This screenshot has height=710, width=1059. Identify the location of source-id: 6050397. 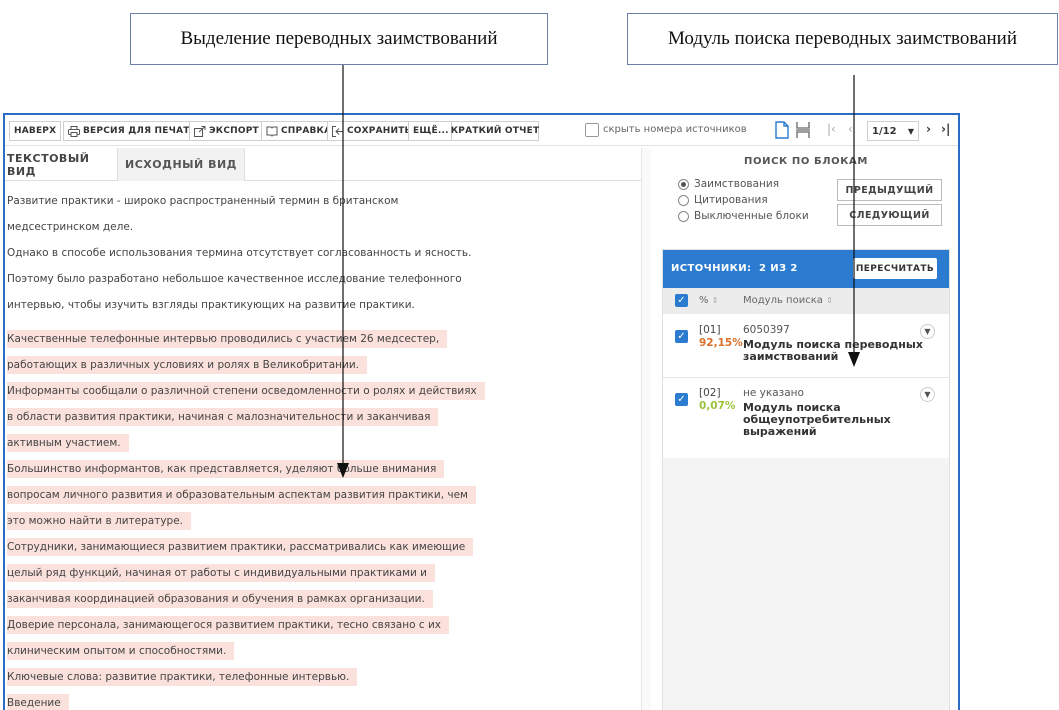
(766, 330).